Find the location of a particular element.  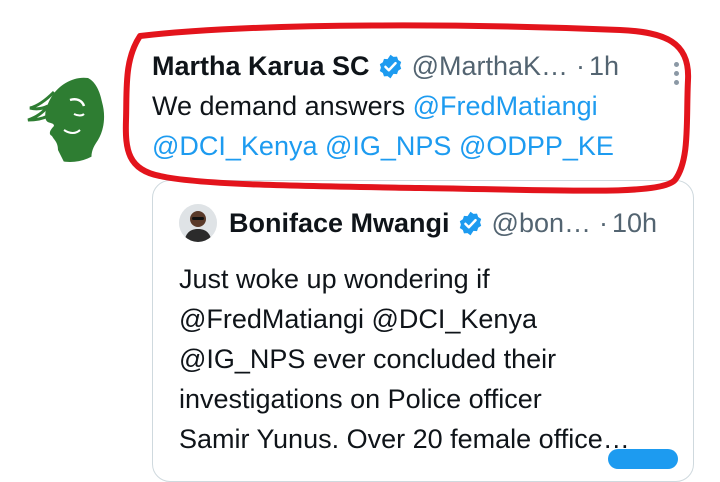

quoted-author-avatar is located at coordinates (198, 223).